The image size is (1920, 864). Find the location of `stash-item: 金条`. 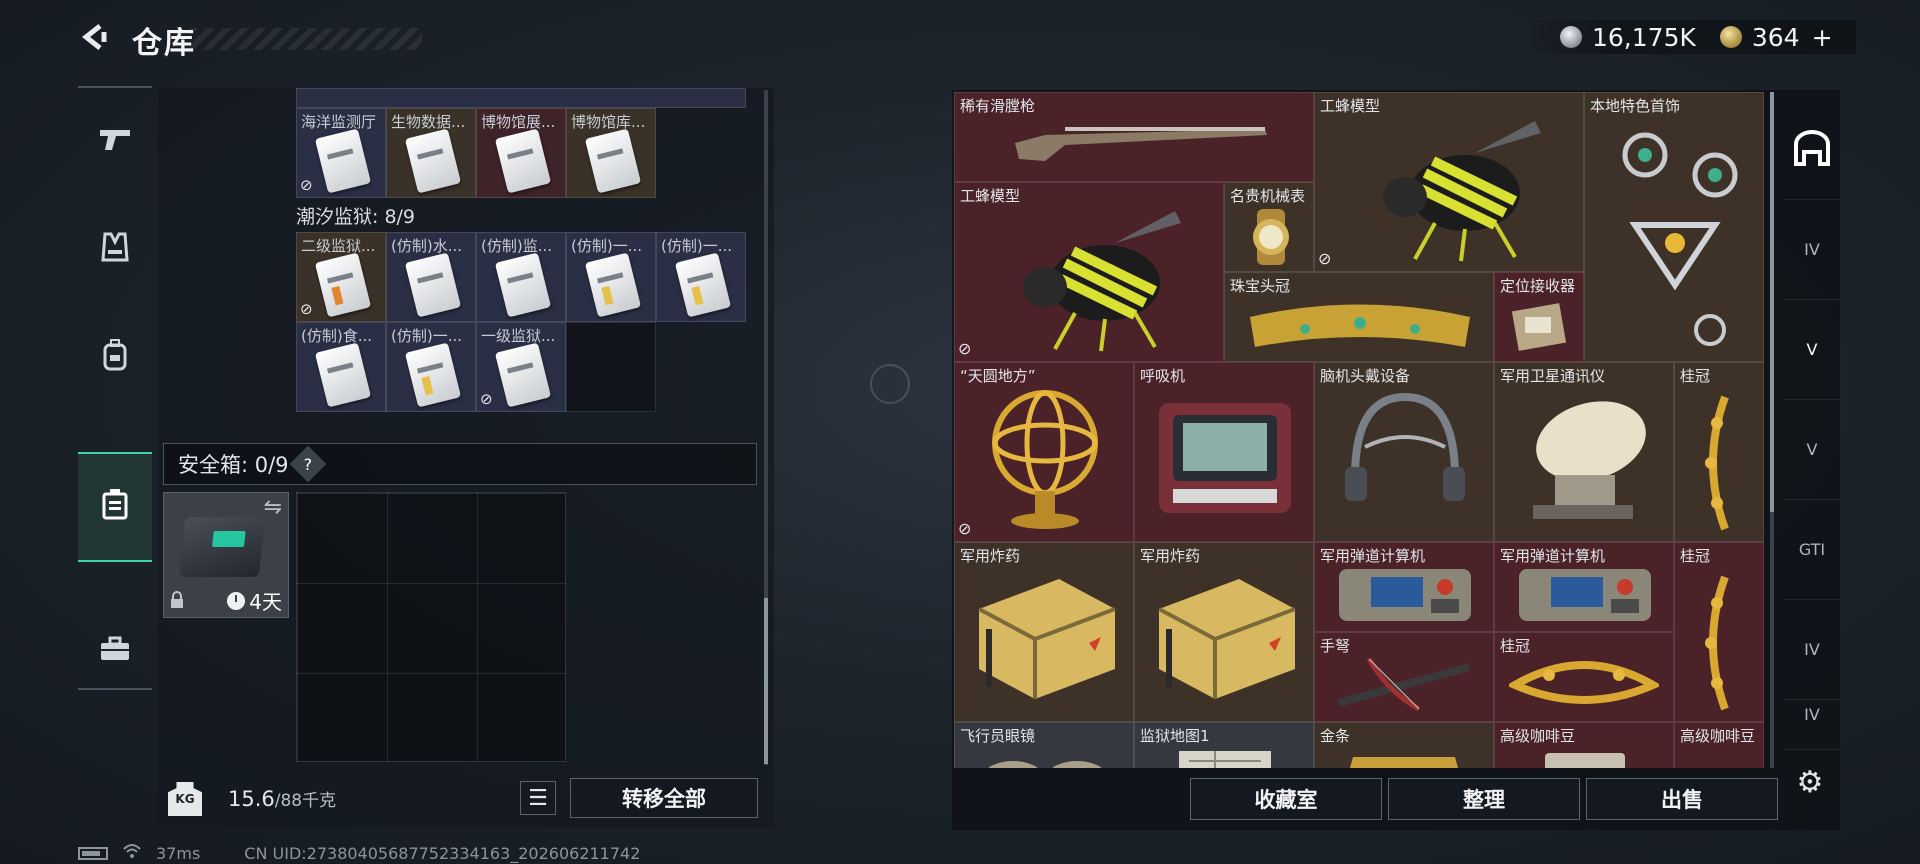

stash-item: 金条 is located at coordinates (1404, 745).